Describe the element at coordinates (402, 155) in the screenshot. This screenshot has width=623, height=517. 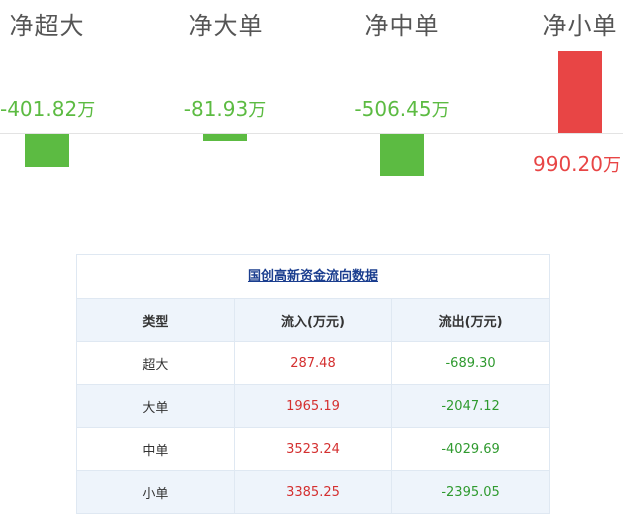
I see `bar-medium` at that location.